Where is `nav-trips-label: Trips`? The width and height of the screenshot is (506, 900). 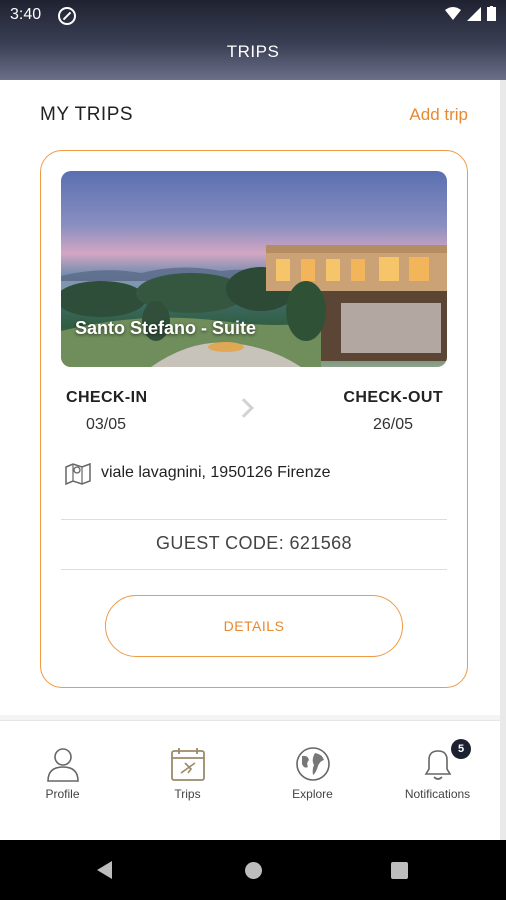
nav-trips-label: Trips is located at coordinates (187, 794).